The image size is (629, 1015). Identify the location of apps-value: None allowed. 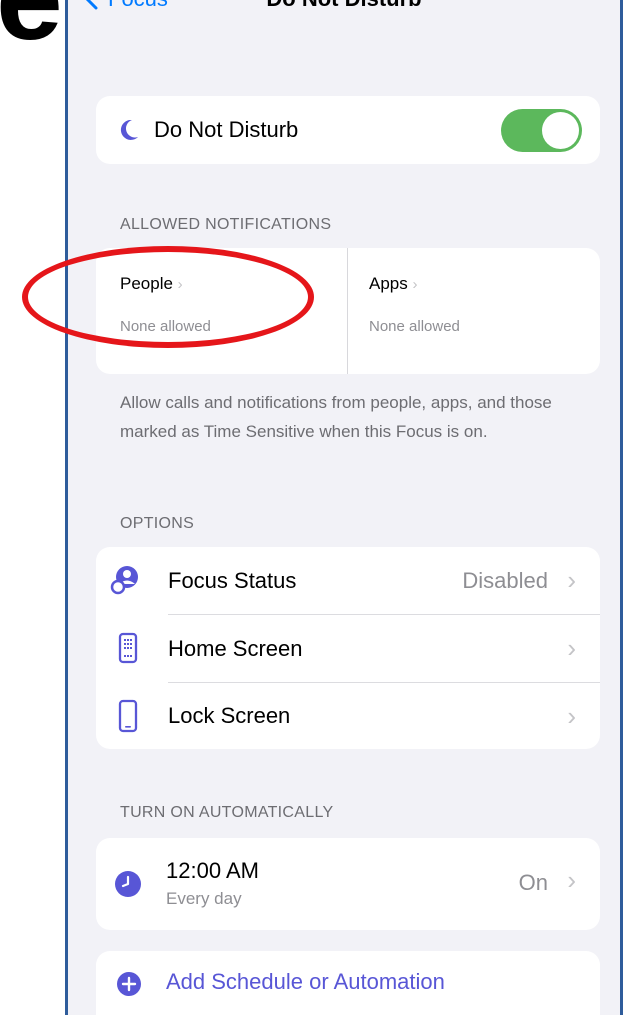
(414, 326).